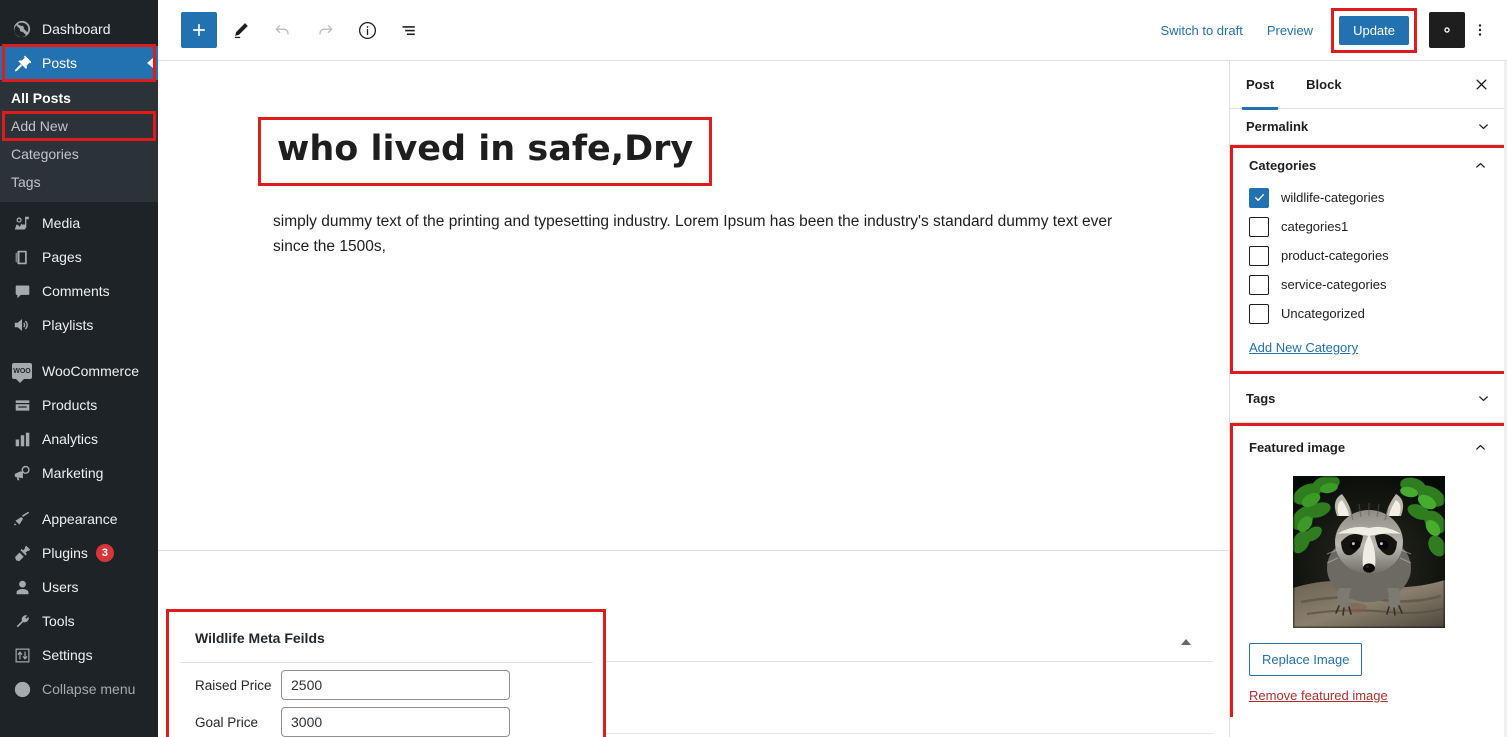 The width and height of the screenshot is (1507, 737). What do you see at coordinates (79, 473) in the screenshot?
I see `sidebar-item-marketing: Marketing` at bounding box center [79, 473].